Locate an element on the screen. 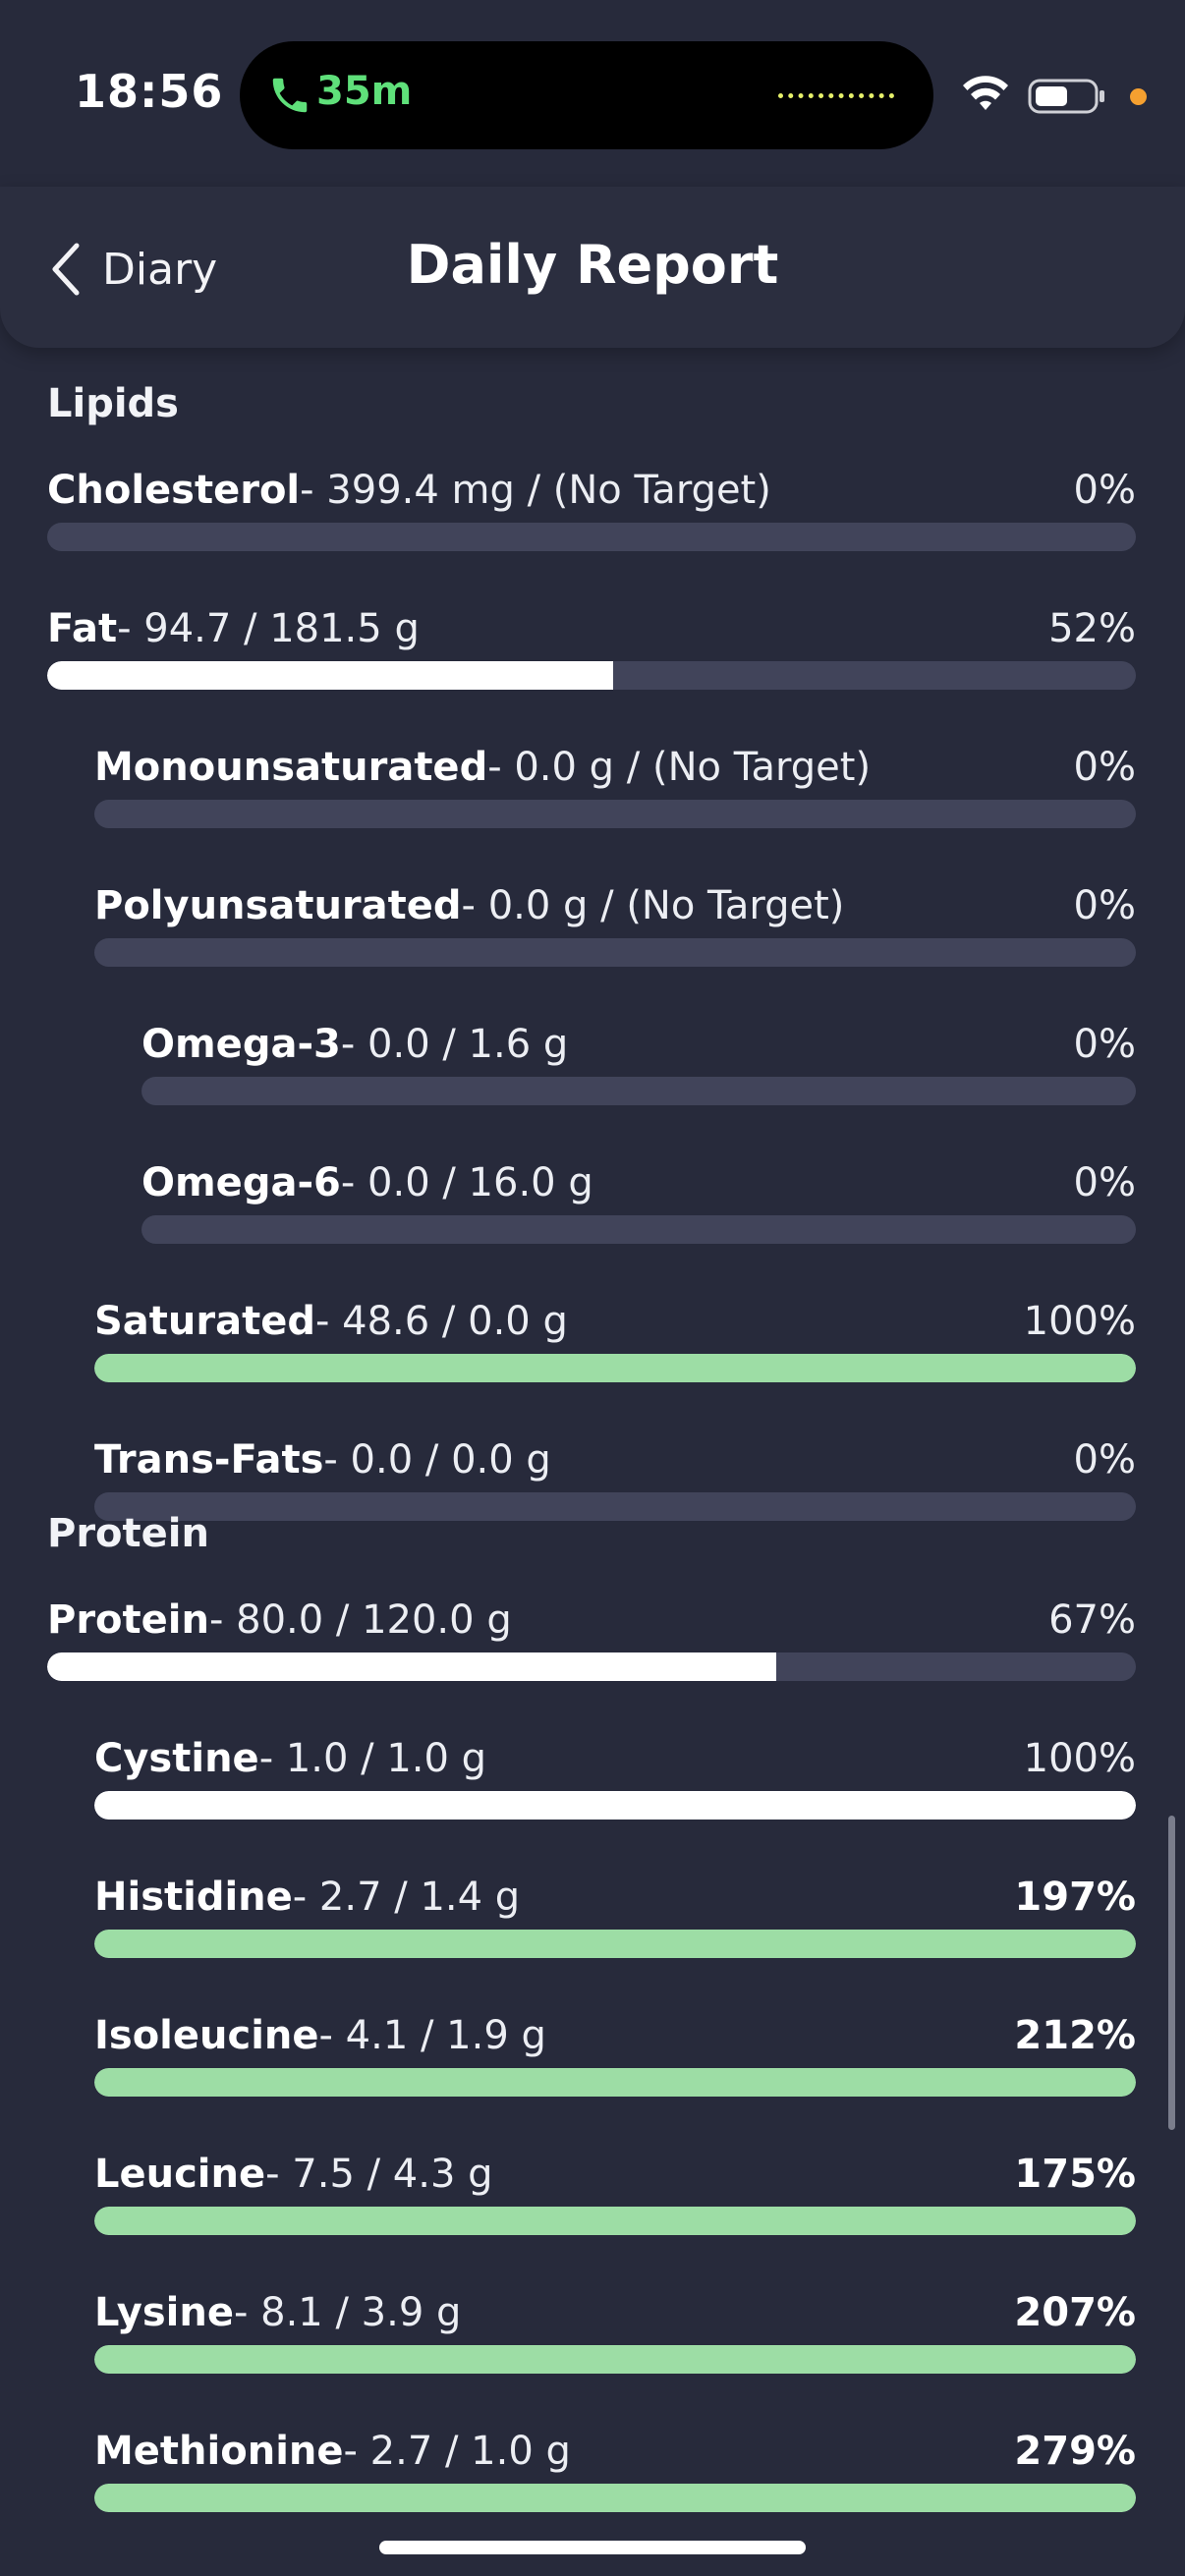 The height and width of the screenshot is (2576, 1185). nutrient-label: Cholesterol- 399.4 mg / (No Target) is located at coordinates (409, 490).